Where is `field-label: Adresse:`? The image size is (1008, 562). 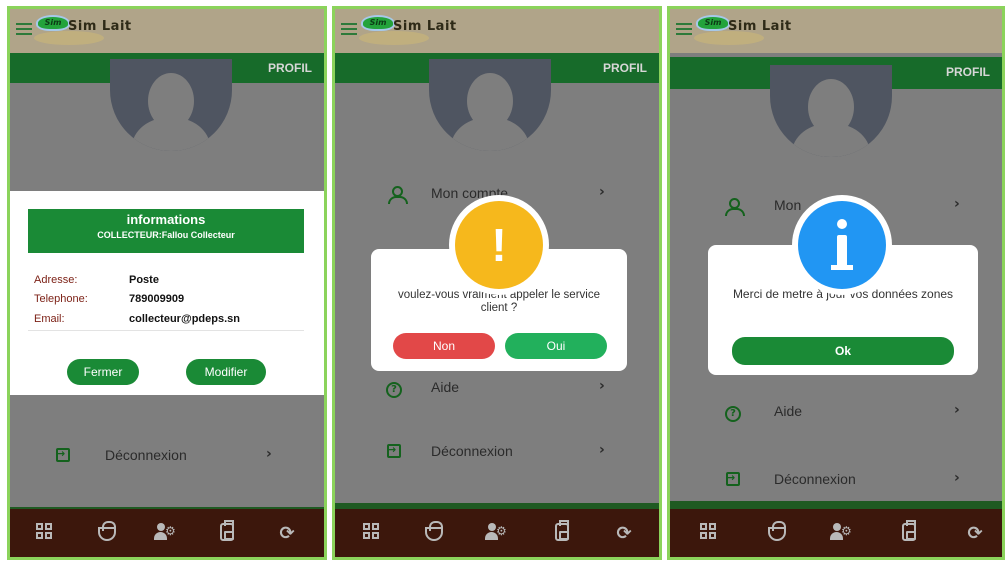 field-label: Adresse: is located at coordinates (56, 280).